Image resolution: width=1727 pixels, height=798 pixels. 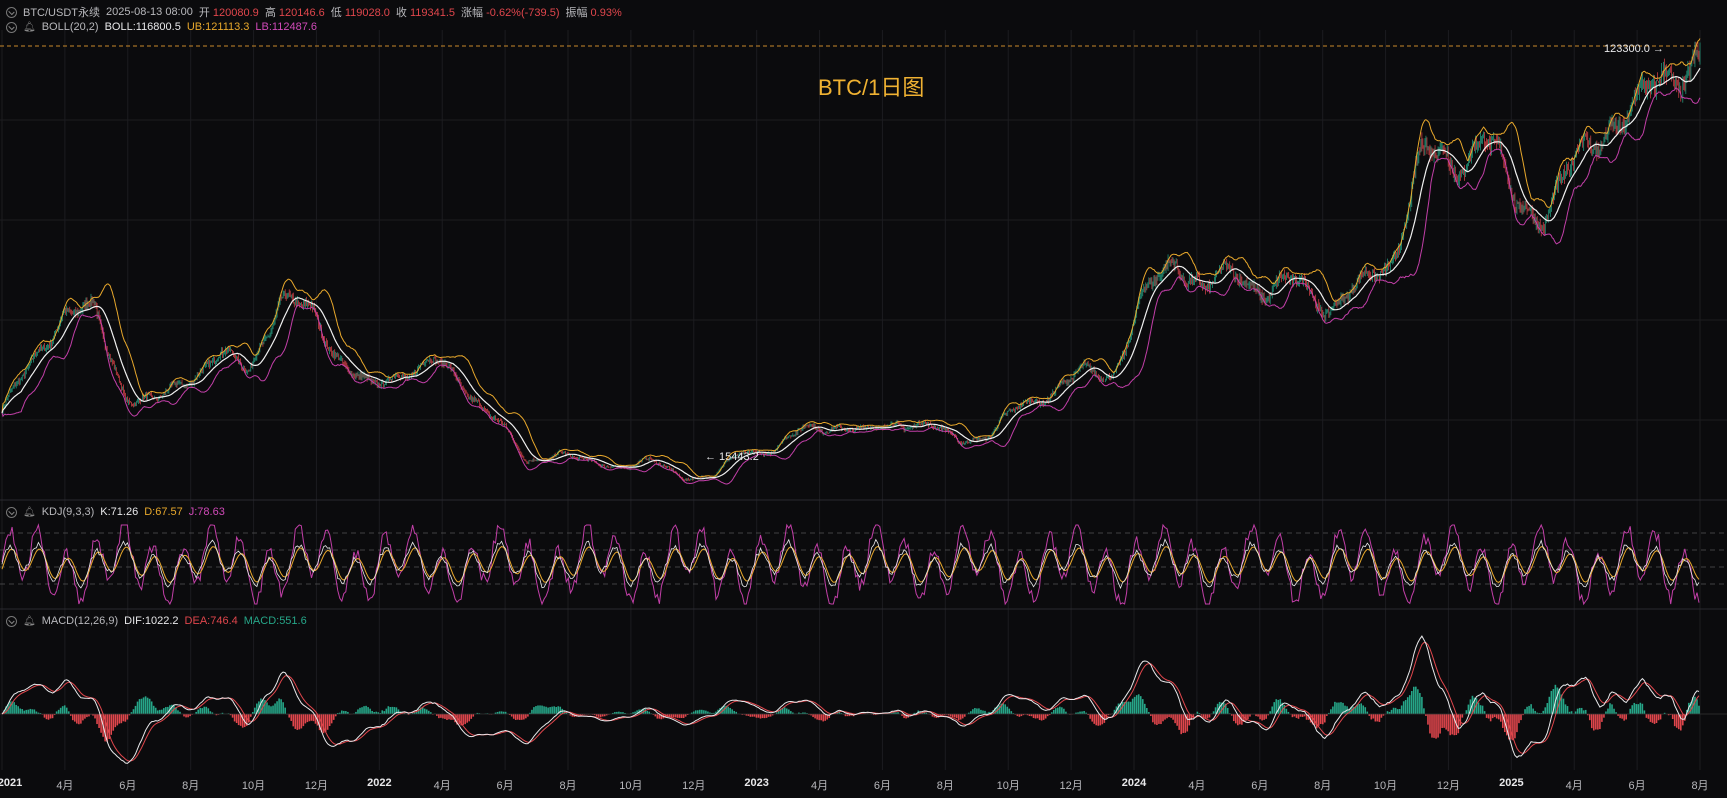 I want to click on change-label: 涨幅, so click(x=472, y=13).